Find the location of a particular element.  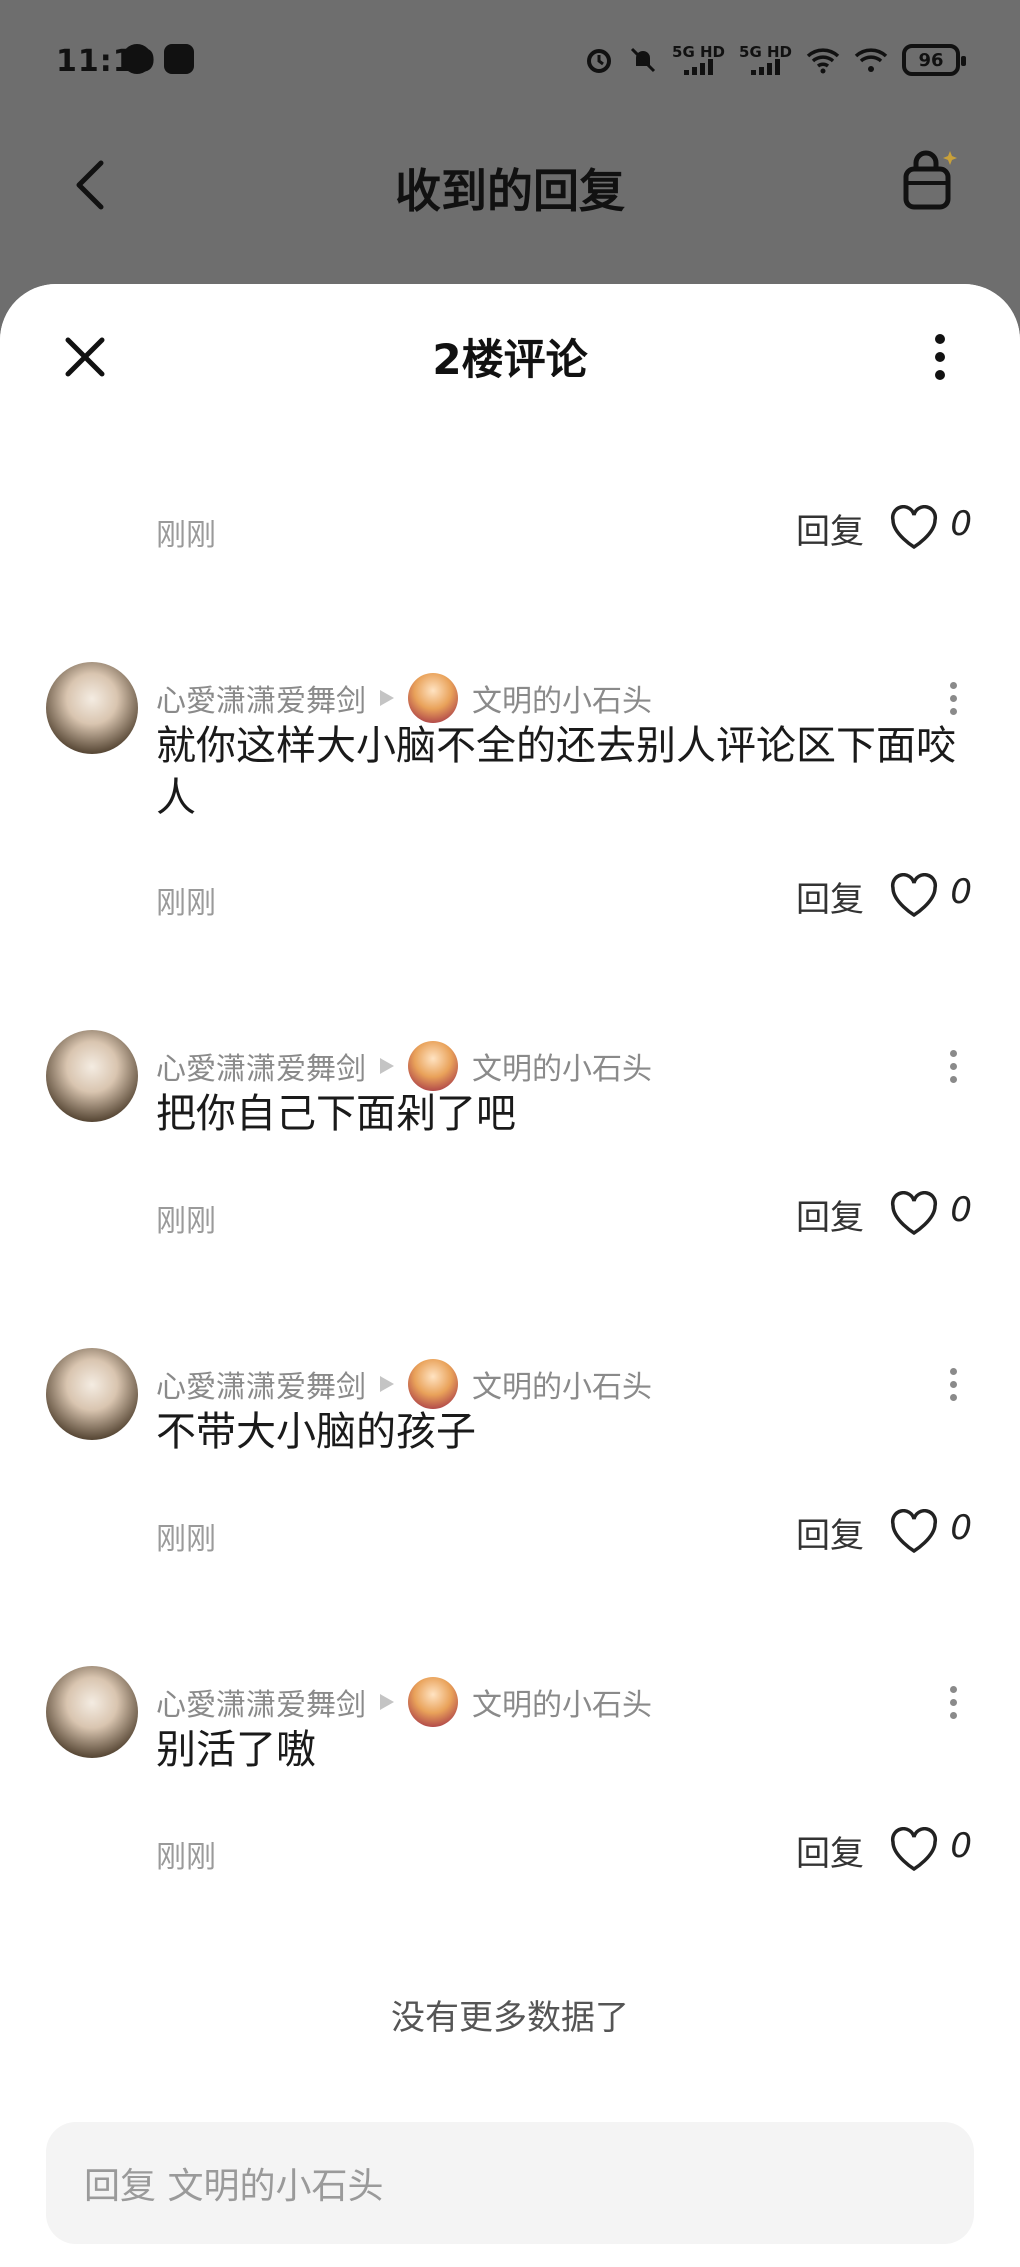

status-left-icons is located at coordinates (158, 59).